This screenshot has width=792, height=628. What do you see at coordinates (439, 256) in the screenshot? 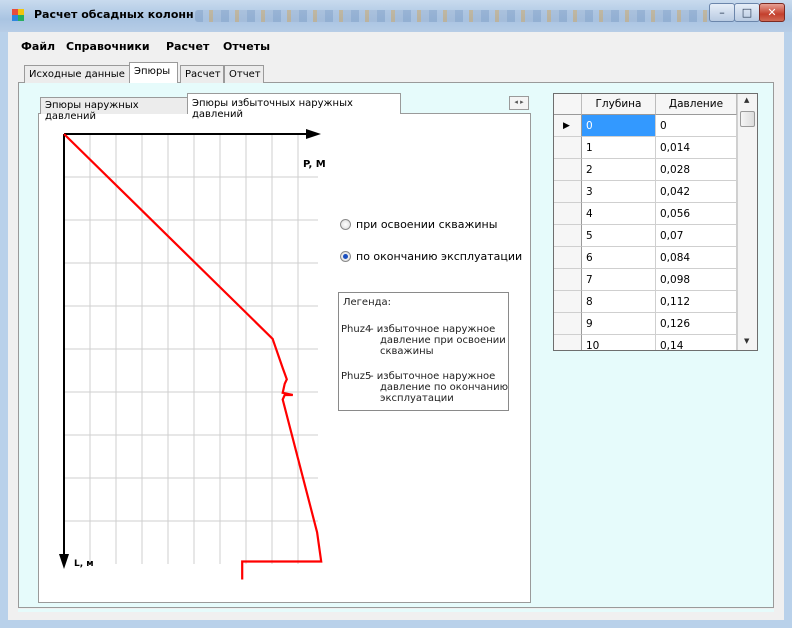
I see `radio-end-of-operation-label: по окончанию эксплуатации` at bounding box center [439, 256].